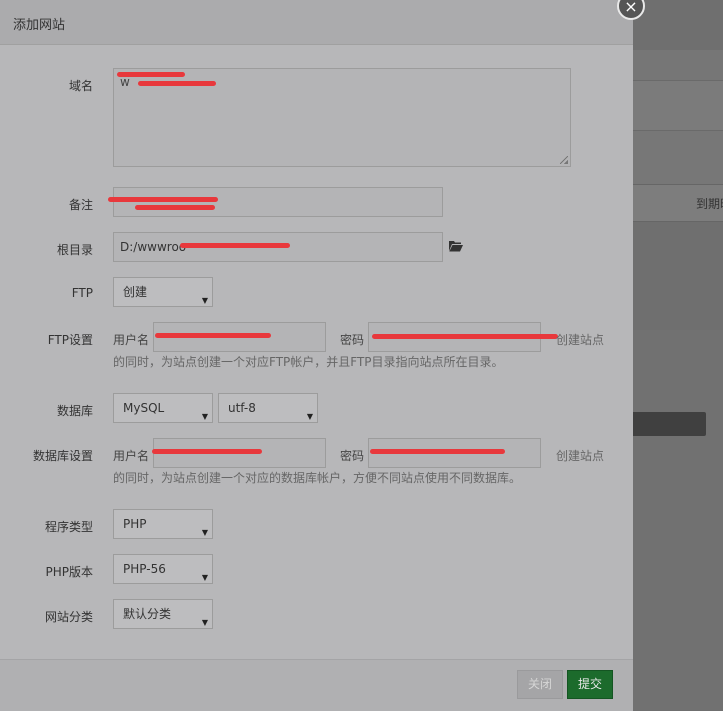 Image resolution: width=723 pixels, height=711 pixels. What do you see at coordinates (82, 293) in the screenshot?
I see `ftp-label: FTP` at bounding box center [82, 293].